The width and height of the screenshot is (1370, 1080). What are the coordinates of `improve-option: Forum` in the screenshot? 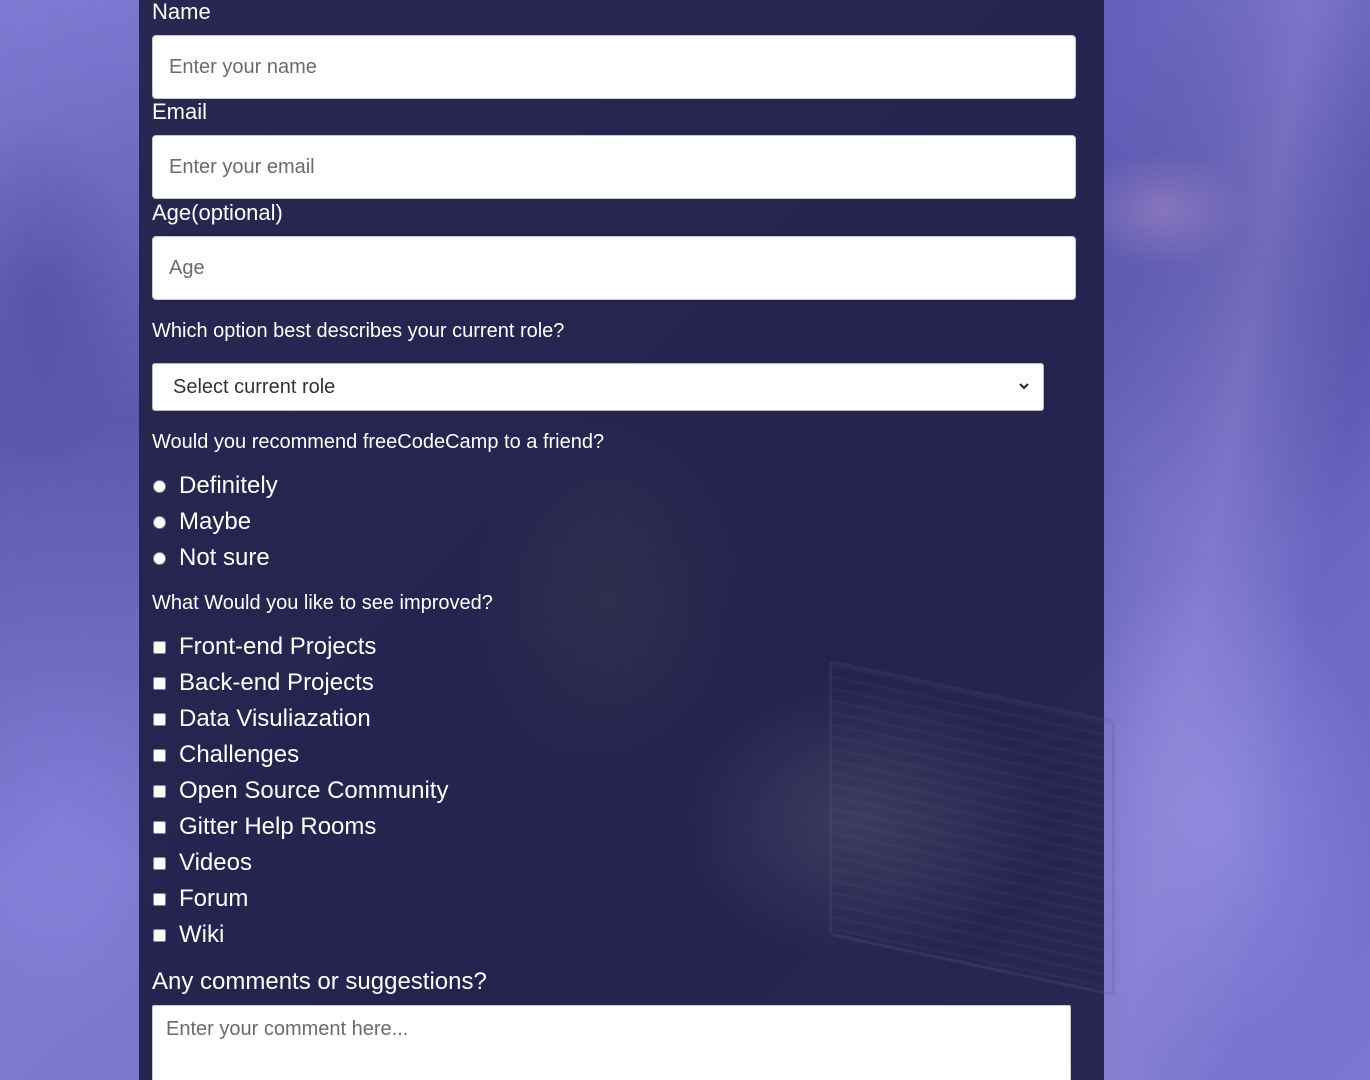 It's located at (200, 899).